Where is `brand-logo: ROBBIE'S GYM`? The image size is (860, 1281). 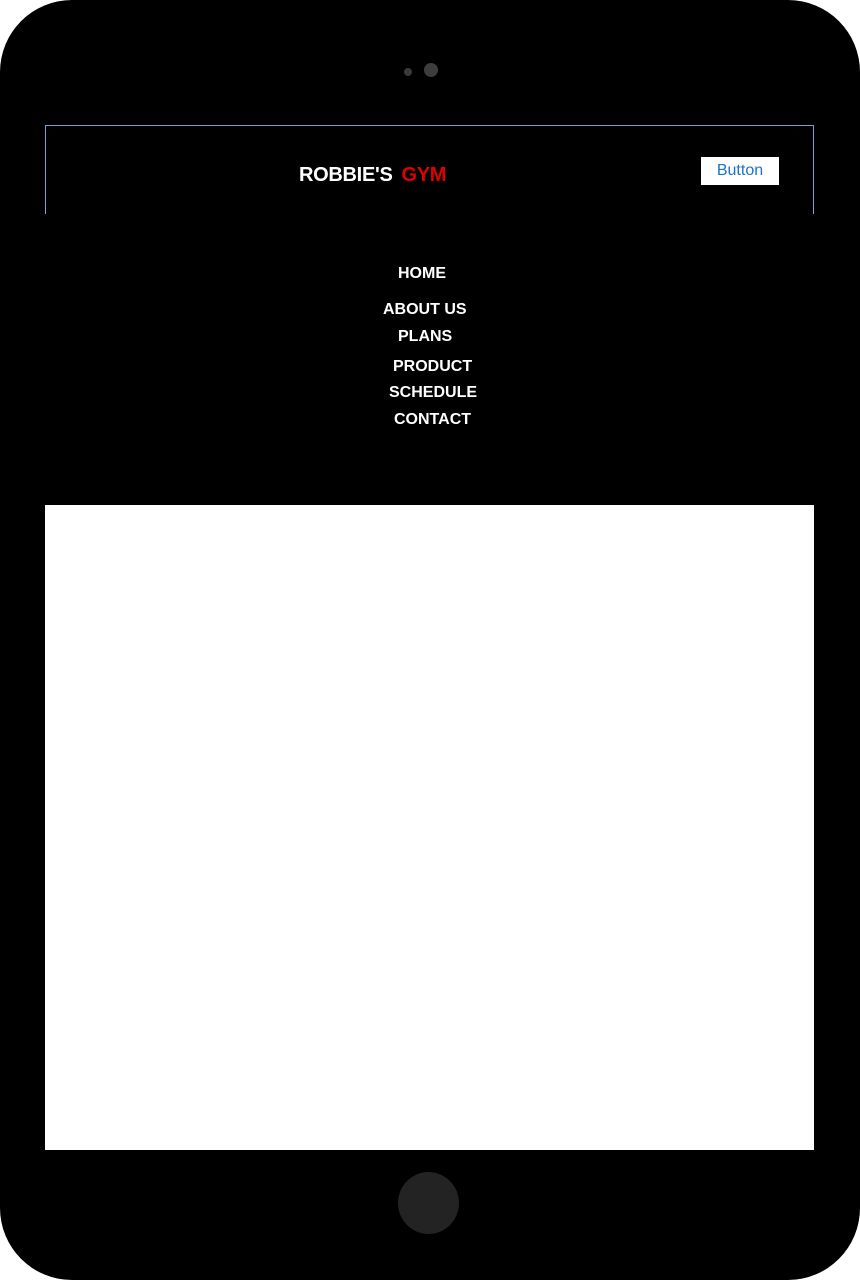
brand-logo: ROBBIE'S GYM is located at coordinates (372, 175).